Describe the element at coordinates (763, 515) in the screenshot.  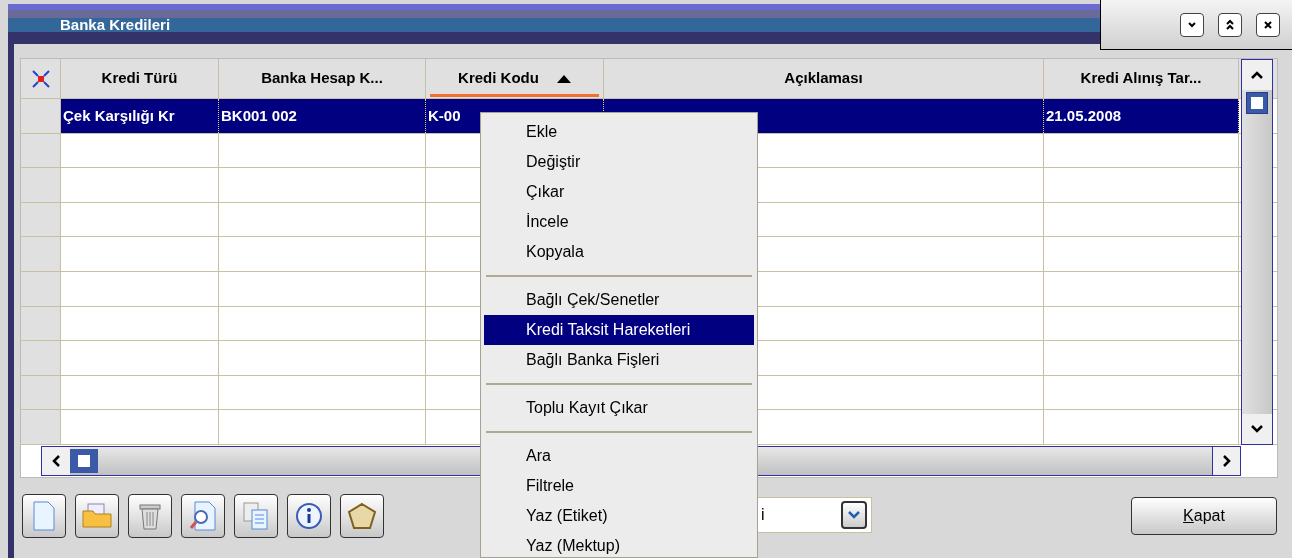
I see `dropdown-value: i` at that location.